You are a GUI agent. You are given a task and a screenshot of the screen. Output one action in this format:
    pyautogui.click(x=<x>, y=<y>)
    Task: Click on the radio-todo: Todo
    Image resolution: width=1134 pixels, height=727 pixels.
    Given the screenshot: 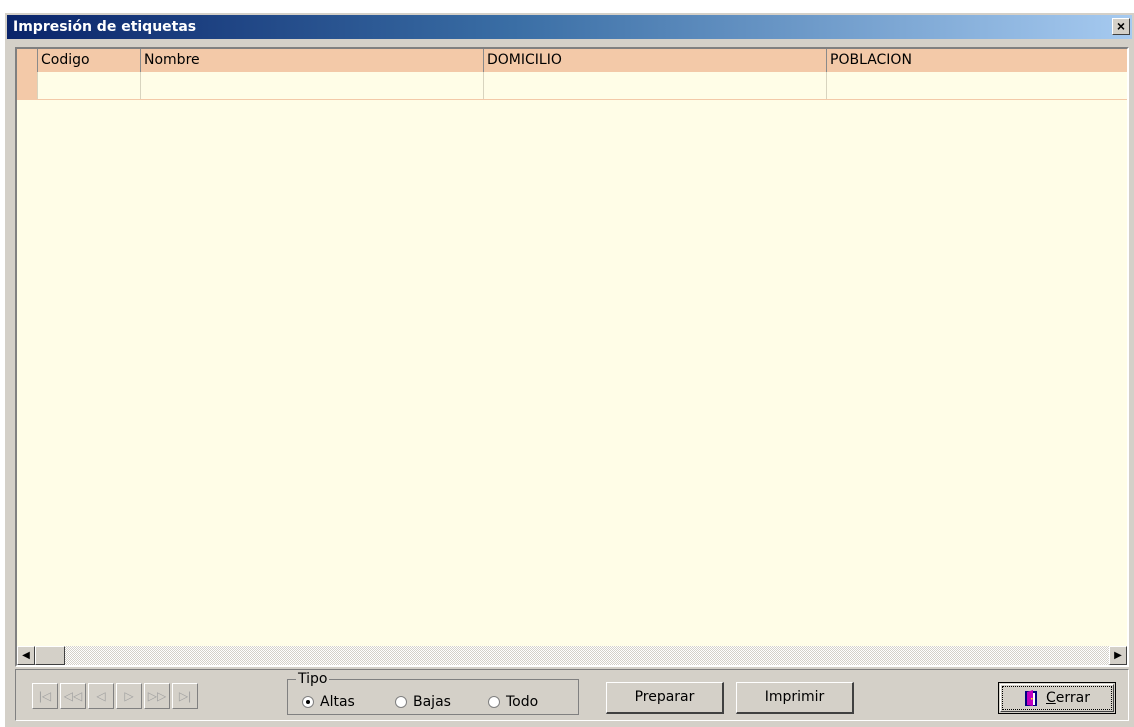 What is the action you would take?
    pyautogui.click(x=513, y=702)
    